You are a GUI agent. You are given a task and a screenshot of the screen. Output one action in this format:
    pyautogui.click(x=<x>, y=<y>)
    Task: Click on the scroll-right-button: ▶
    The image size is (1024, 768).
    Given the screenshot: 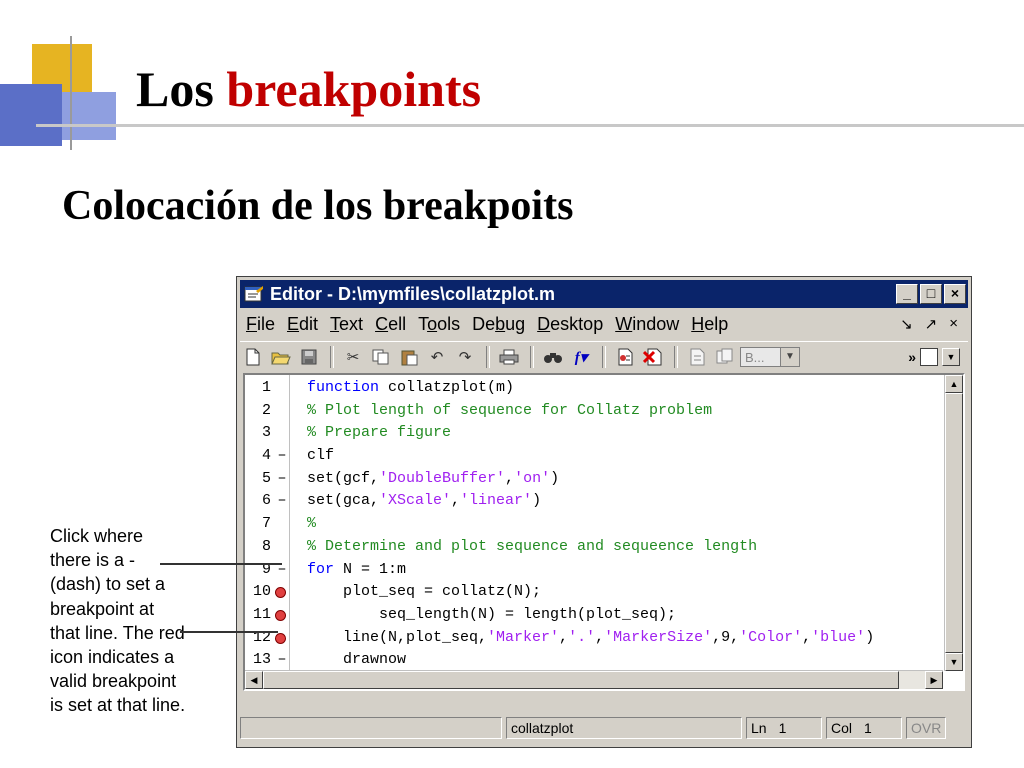 What is the action you would take?
    pyautogui.click(x=934, y=680)
    